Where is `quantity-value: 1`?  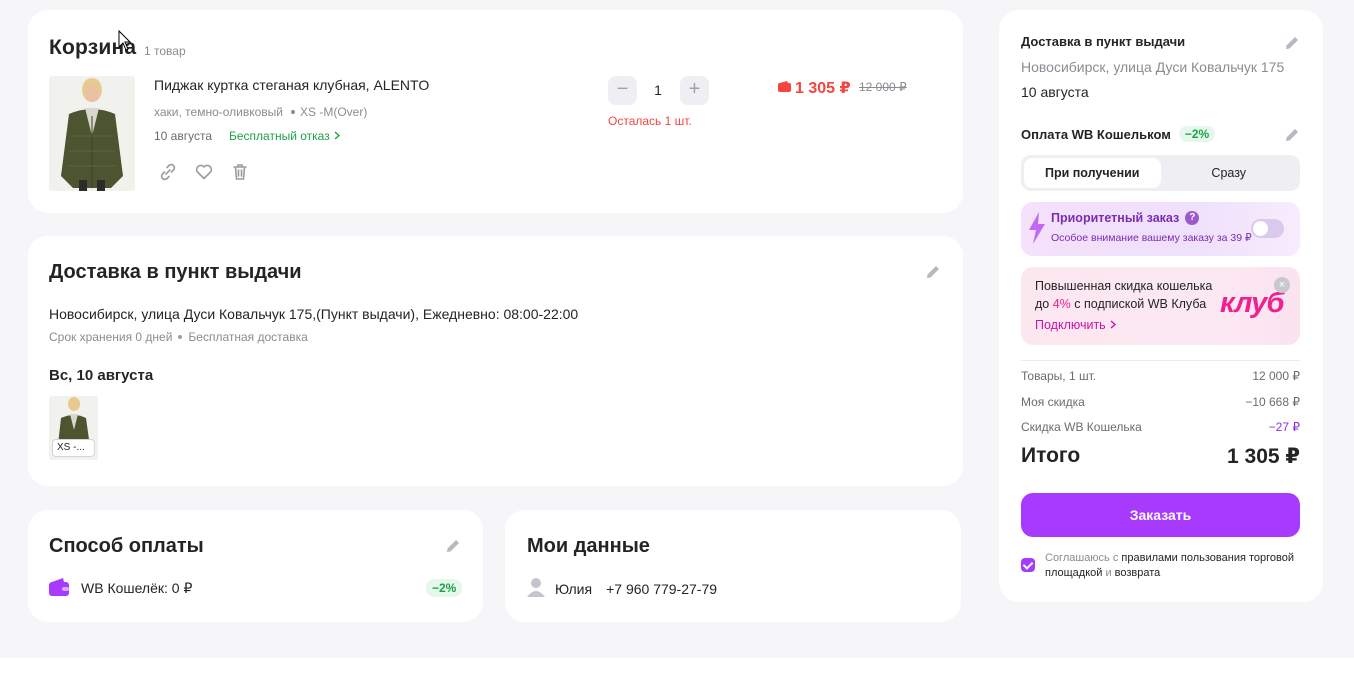
quantity-value: 1 is located at coordinates (658, 90).